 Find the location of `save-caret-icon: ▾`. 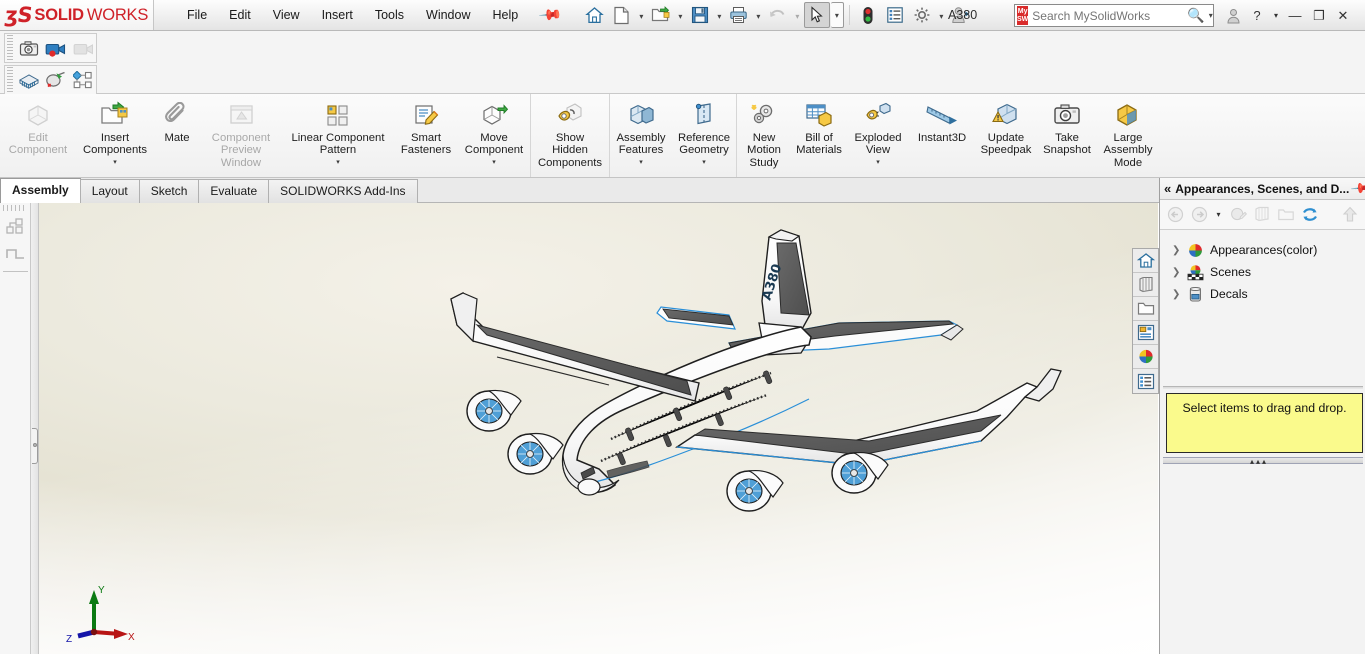

save-caret-icon: ▾ is located at coordinates (719, 15).